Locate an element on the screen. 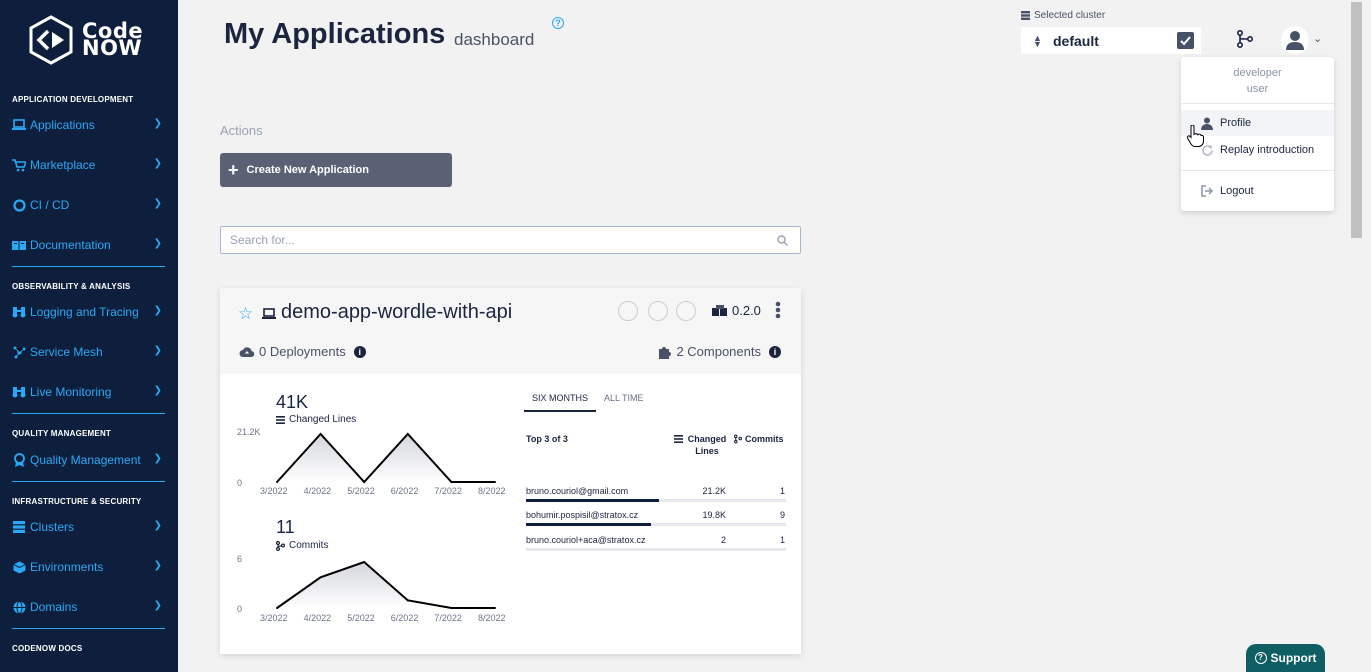 This screenshot has height=672, width=1371. top-contributors-label: Top 3 of 3 is located at coordinates (547, 439).